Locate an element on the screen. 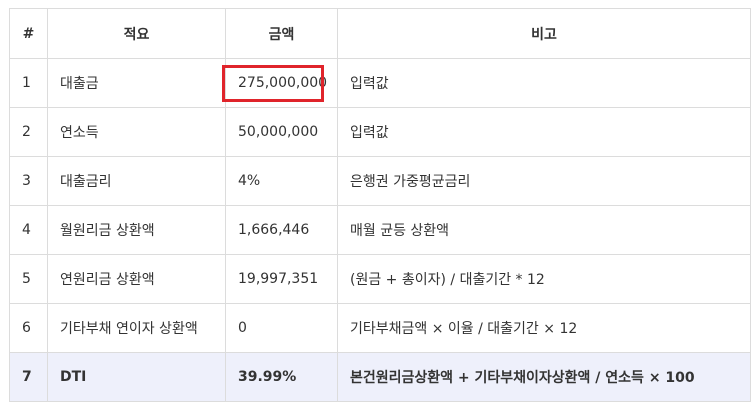  row-amount: 19,997,351 is located at coordinates (281, 279).